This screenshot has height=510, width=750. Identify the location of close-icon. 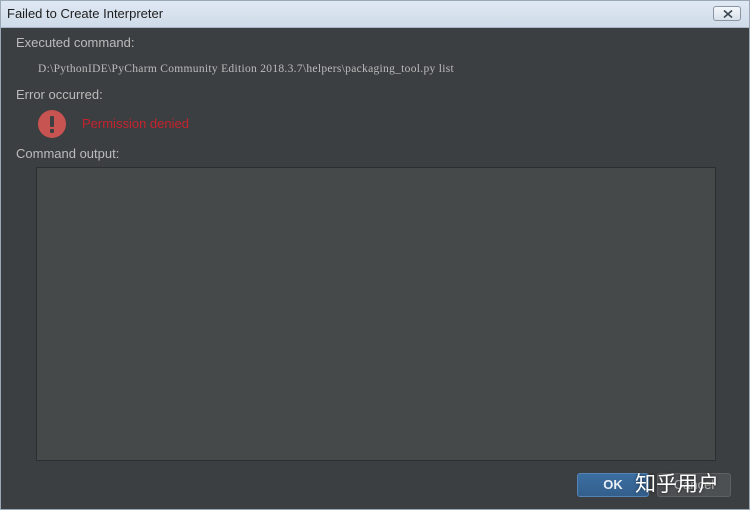
(728, 14).